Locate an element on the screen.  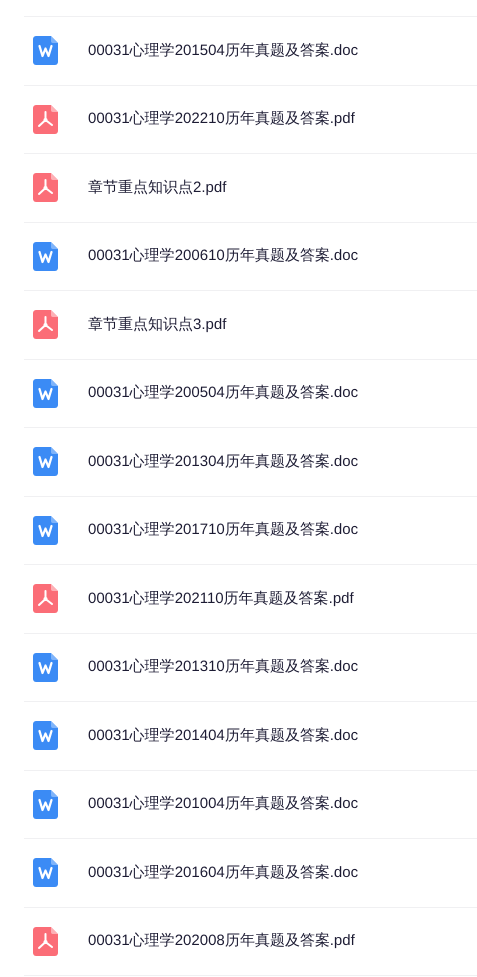
file-name: 00031心理学202008历年真题及答案.pdf is located at coordinates (221, 941).